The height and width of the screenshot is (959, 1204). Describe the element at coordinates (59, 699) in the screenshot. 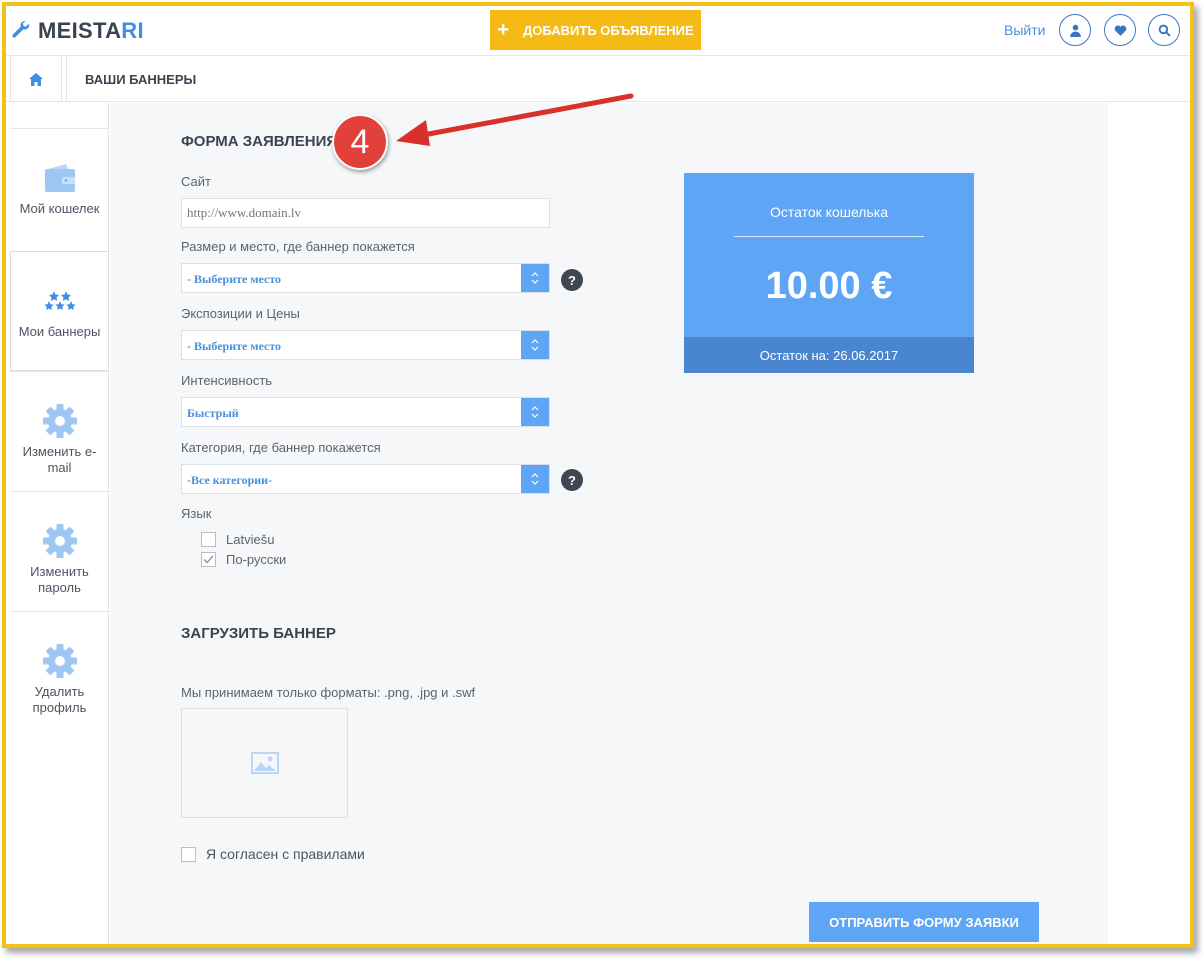

I see `sidebar-item-label: Удалить профиль` at that location.